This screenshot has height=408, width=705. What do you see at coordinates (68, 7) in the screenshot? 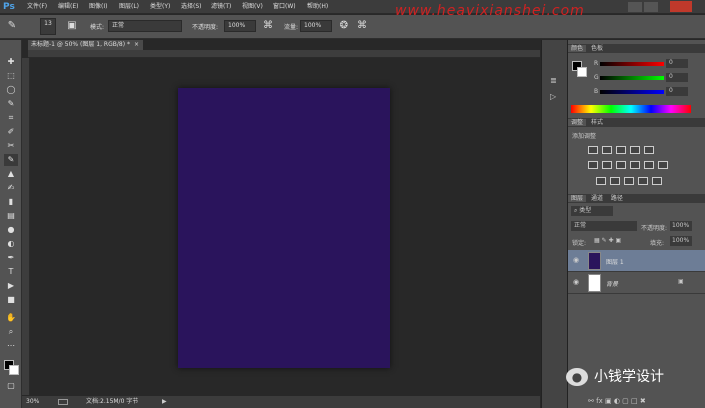
I see `menu-edit: 编辑(E)` at bounding box center [68, 7].